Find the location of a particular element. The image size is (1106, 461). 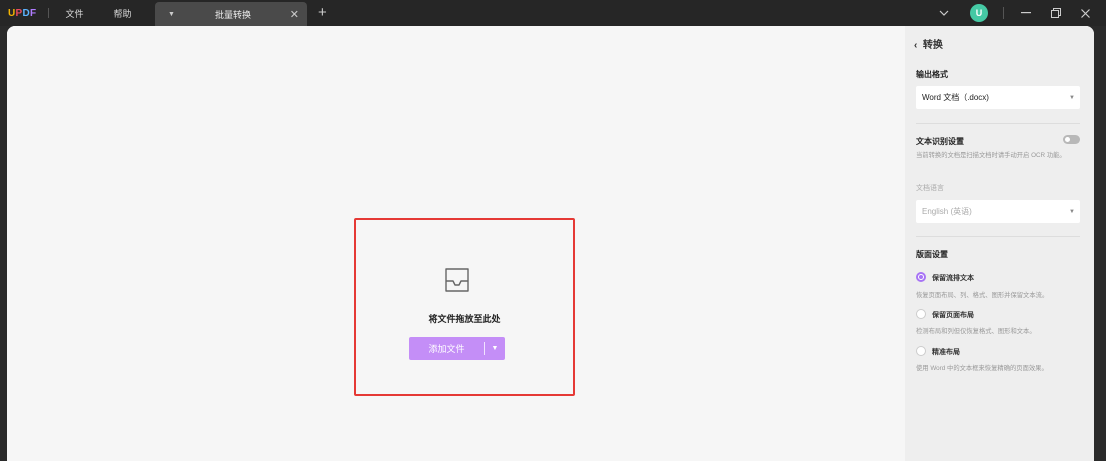

ocr-description: 当前转换的文档是扫描文档时请手动开启 OCR 功能。 is located at coordinates (991, 155).